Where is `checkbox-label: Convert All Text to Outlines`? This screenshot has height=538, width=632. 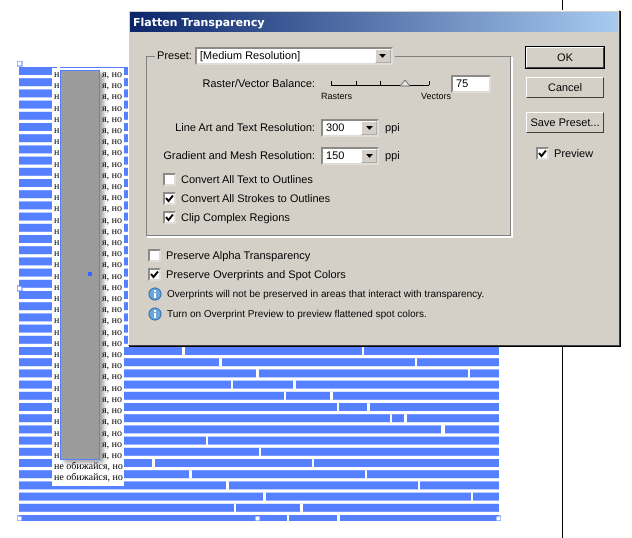
checkbox-label: Convert All Text to Outlines is located at coordinates (247, 180).